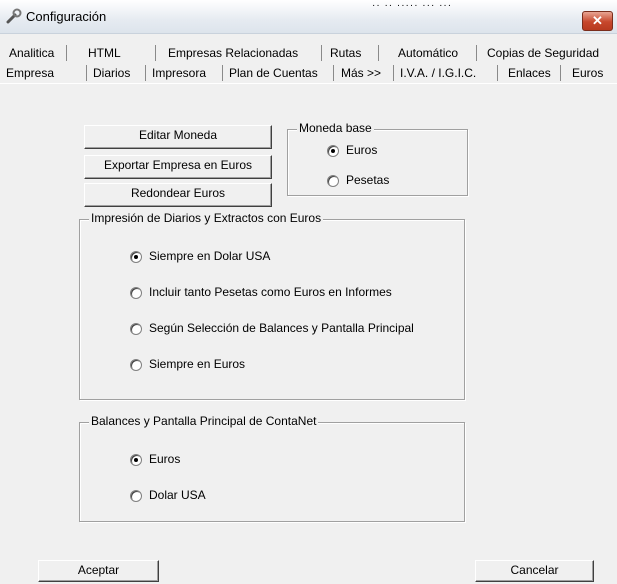 The width and height of the screenshot is (617, 584). Describe the element at coordinates (104, 53) in the screenshot. I see `tab-html: HTML` at that location.